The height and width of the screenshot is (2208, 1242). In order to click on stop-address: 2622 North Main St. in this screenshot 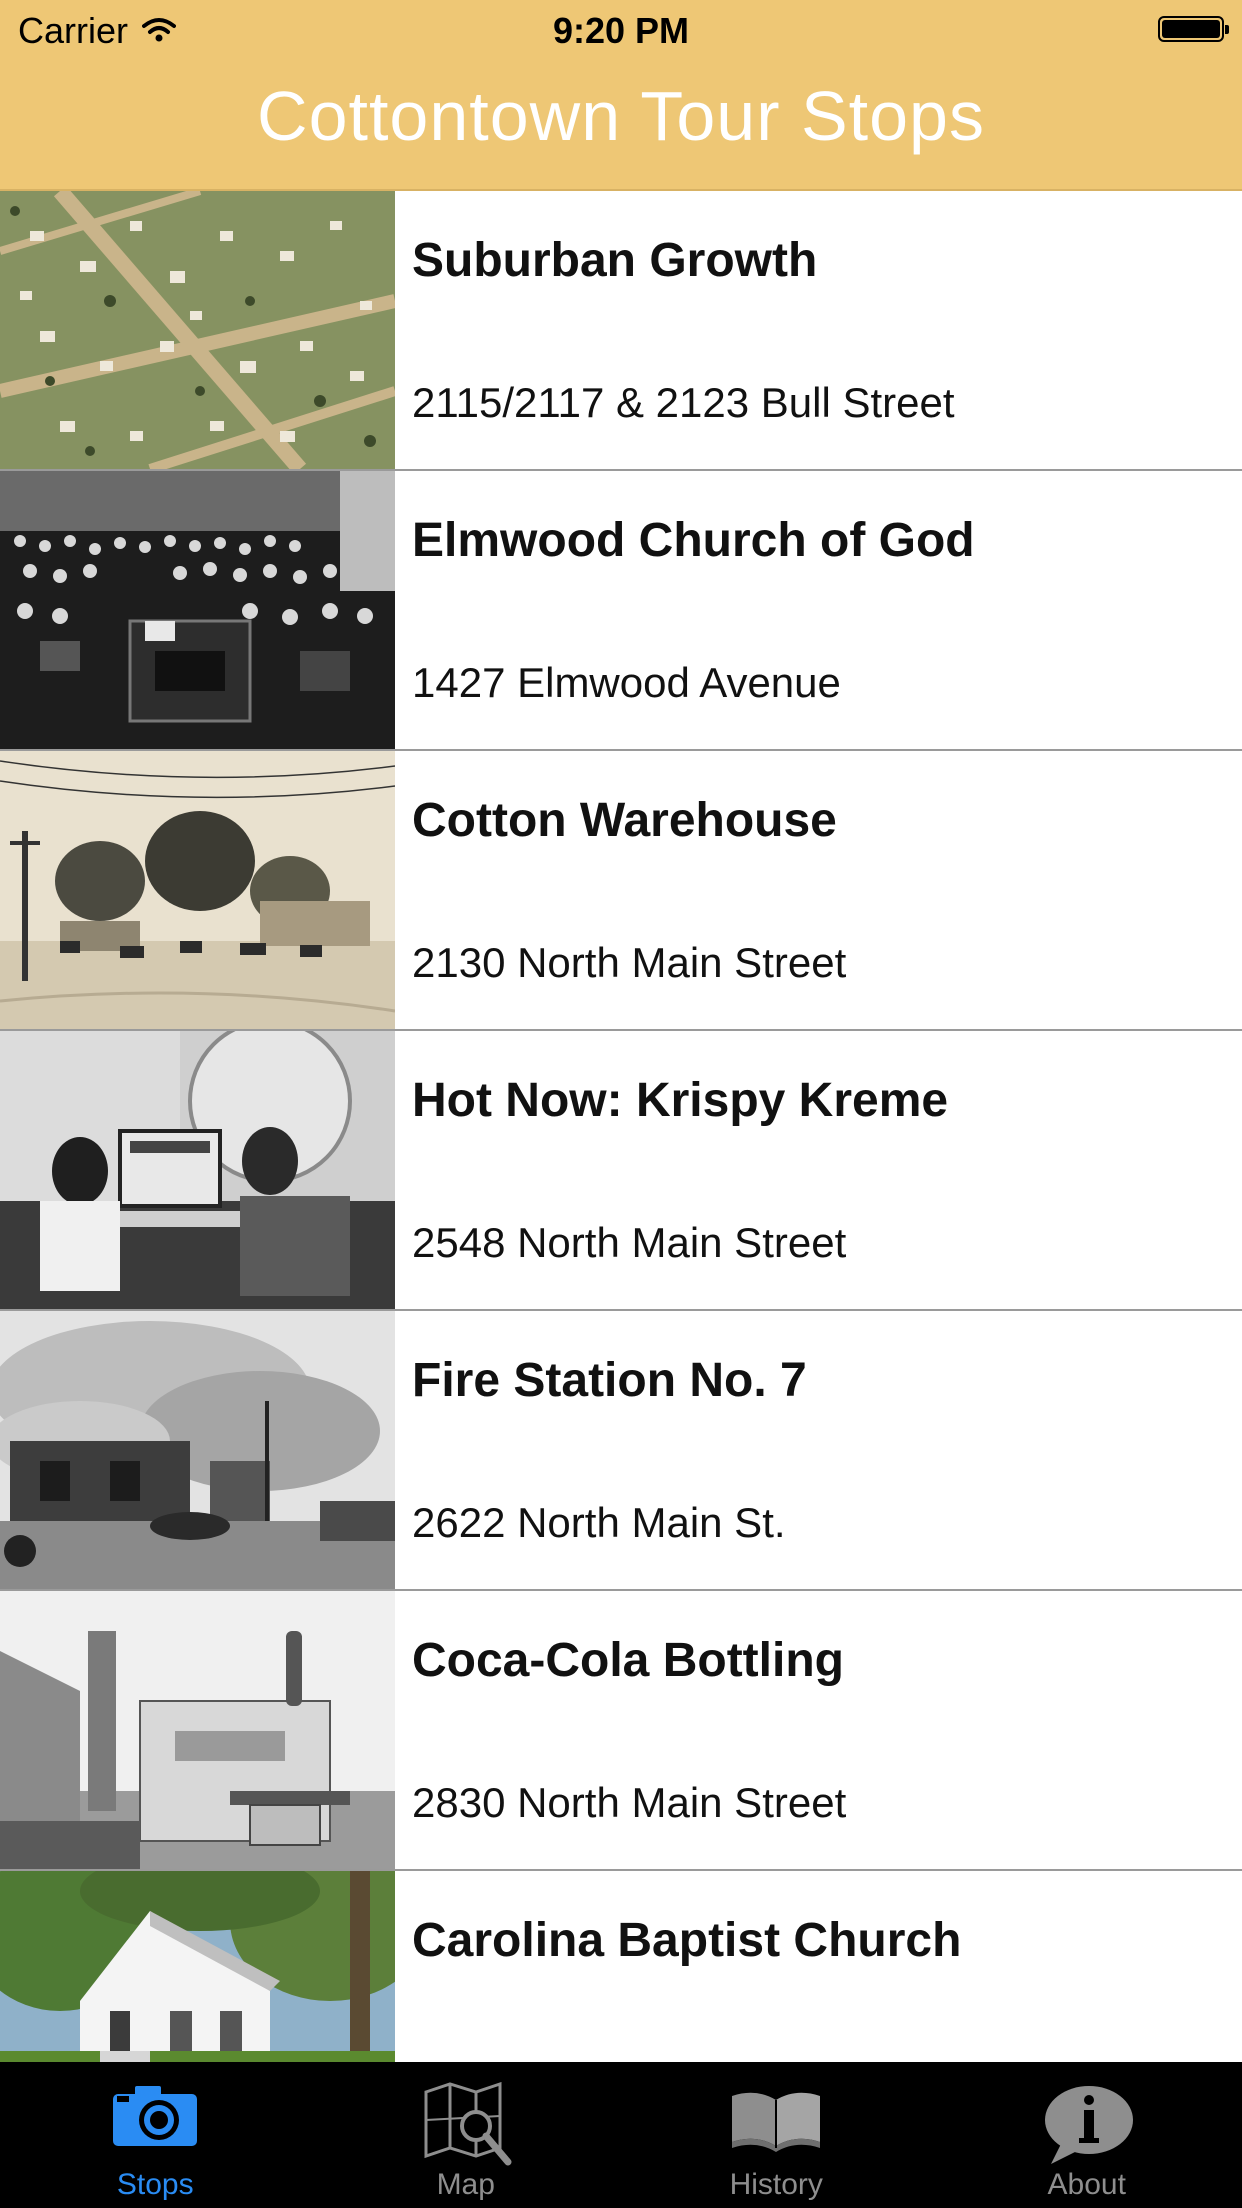, I will do `click(599, 1522)`.